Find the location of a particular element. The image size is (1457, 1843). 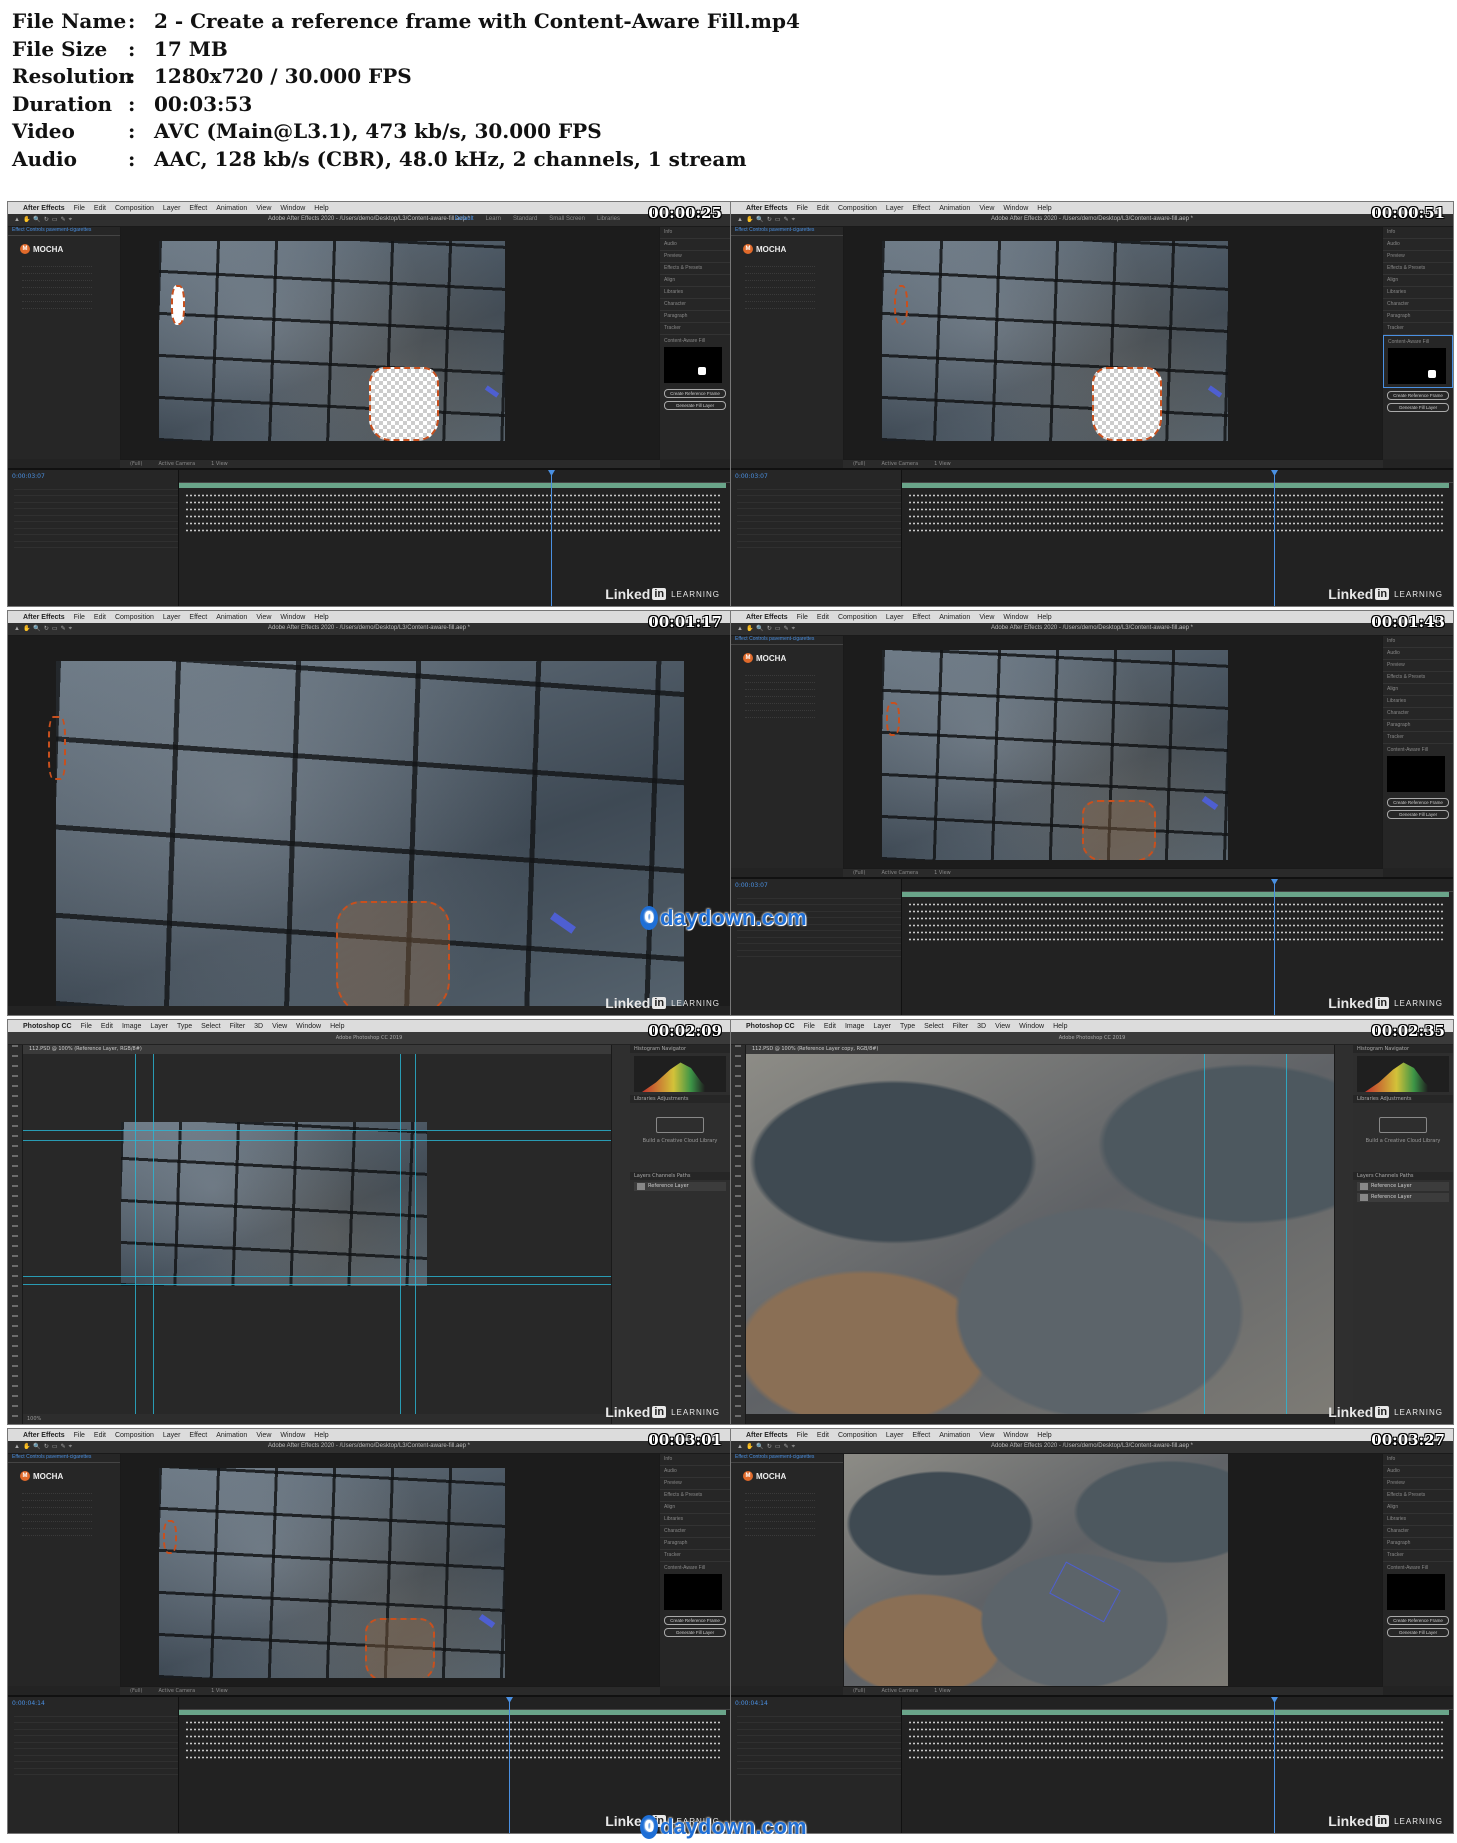

menu-filter: Filter is located at coordinates (961, 1026).